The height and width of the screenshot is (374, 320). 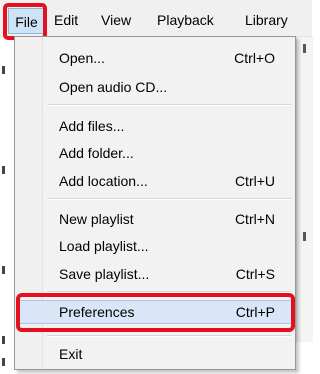 What do you see at coordinates (155, 312) in the screenshot?
I see `menu-item-preferences: Preferences Ctrl+P` at bounding box center [155, 312].